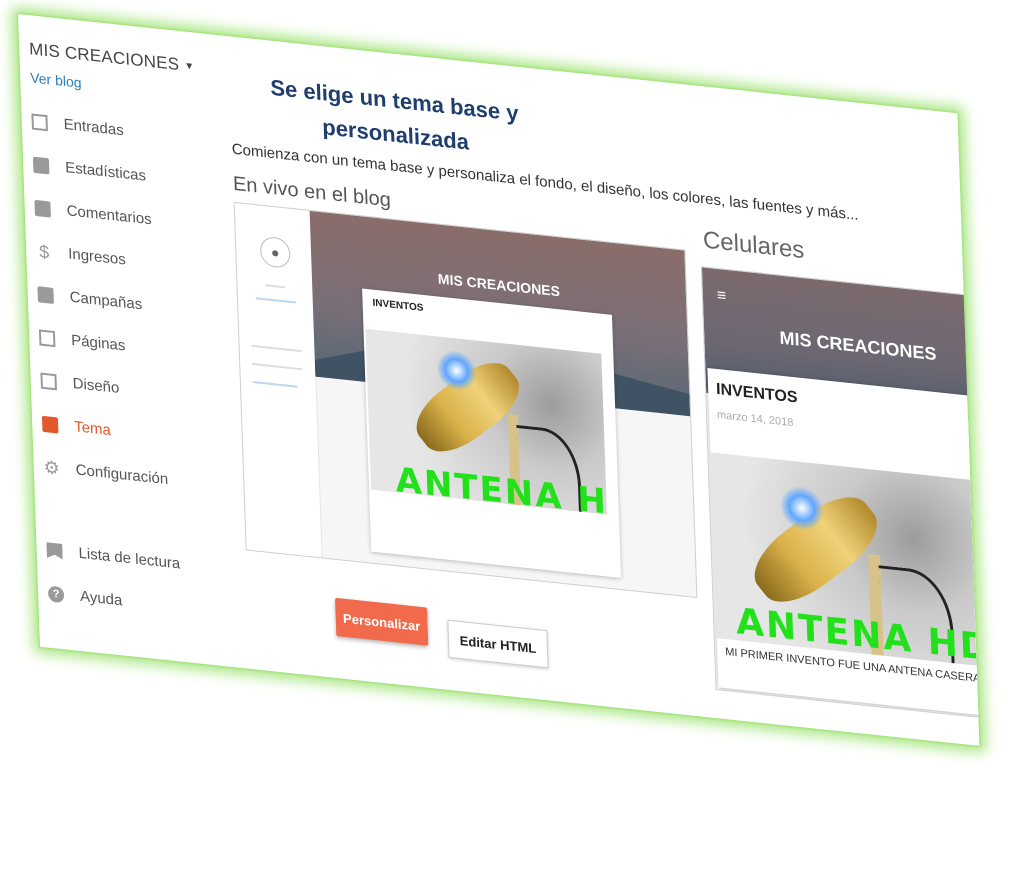  I want to click on sidebar-item-label: Ingresos, so click(96, 257).